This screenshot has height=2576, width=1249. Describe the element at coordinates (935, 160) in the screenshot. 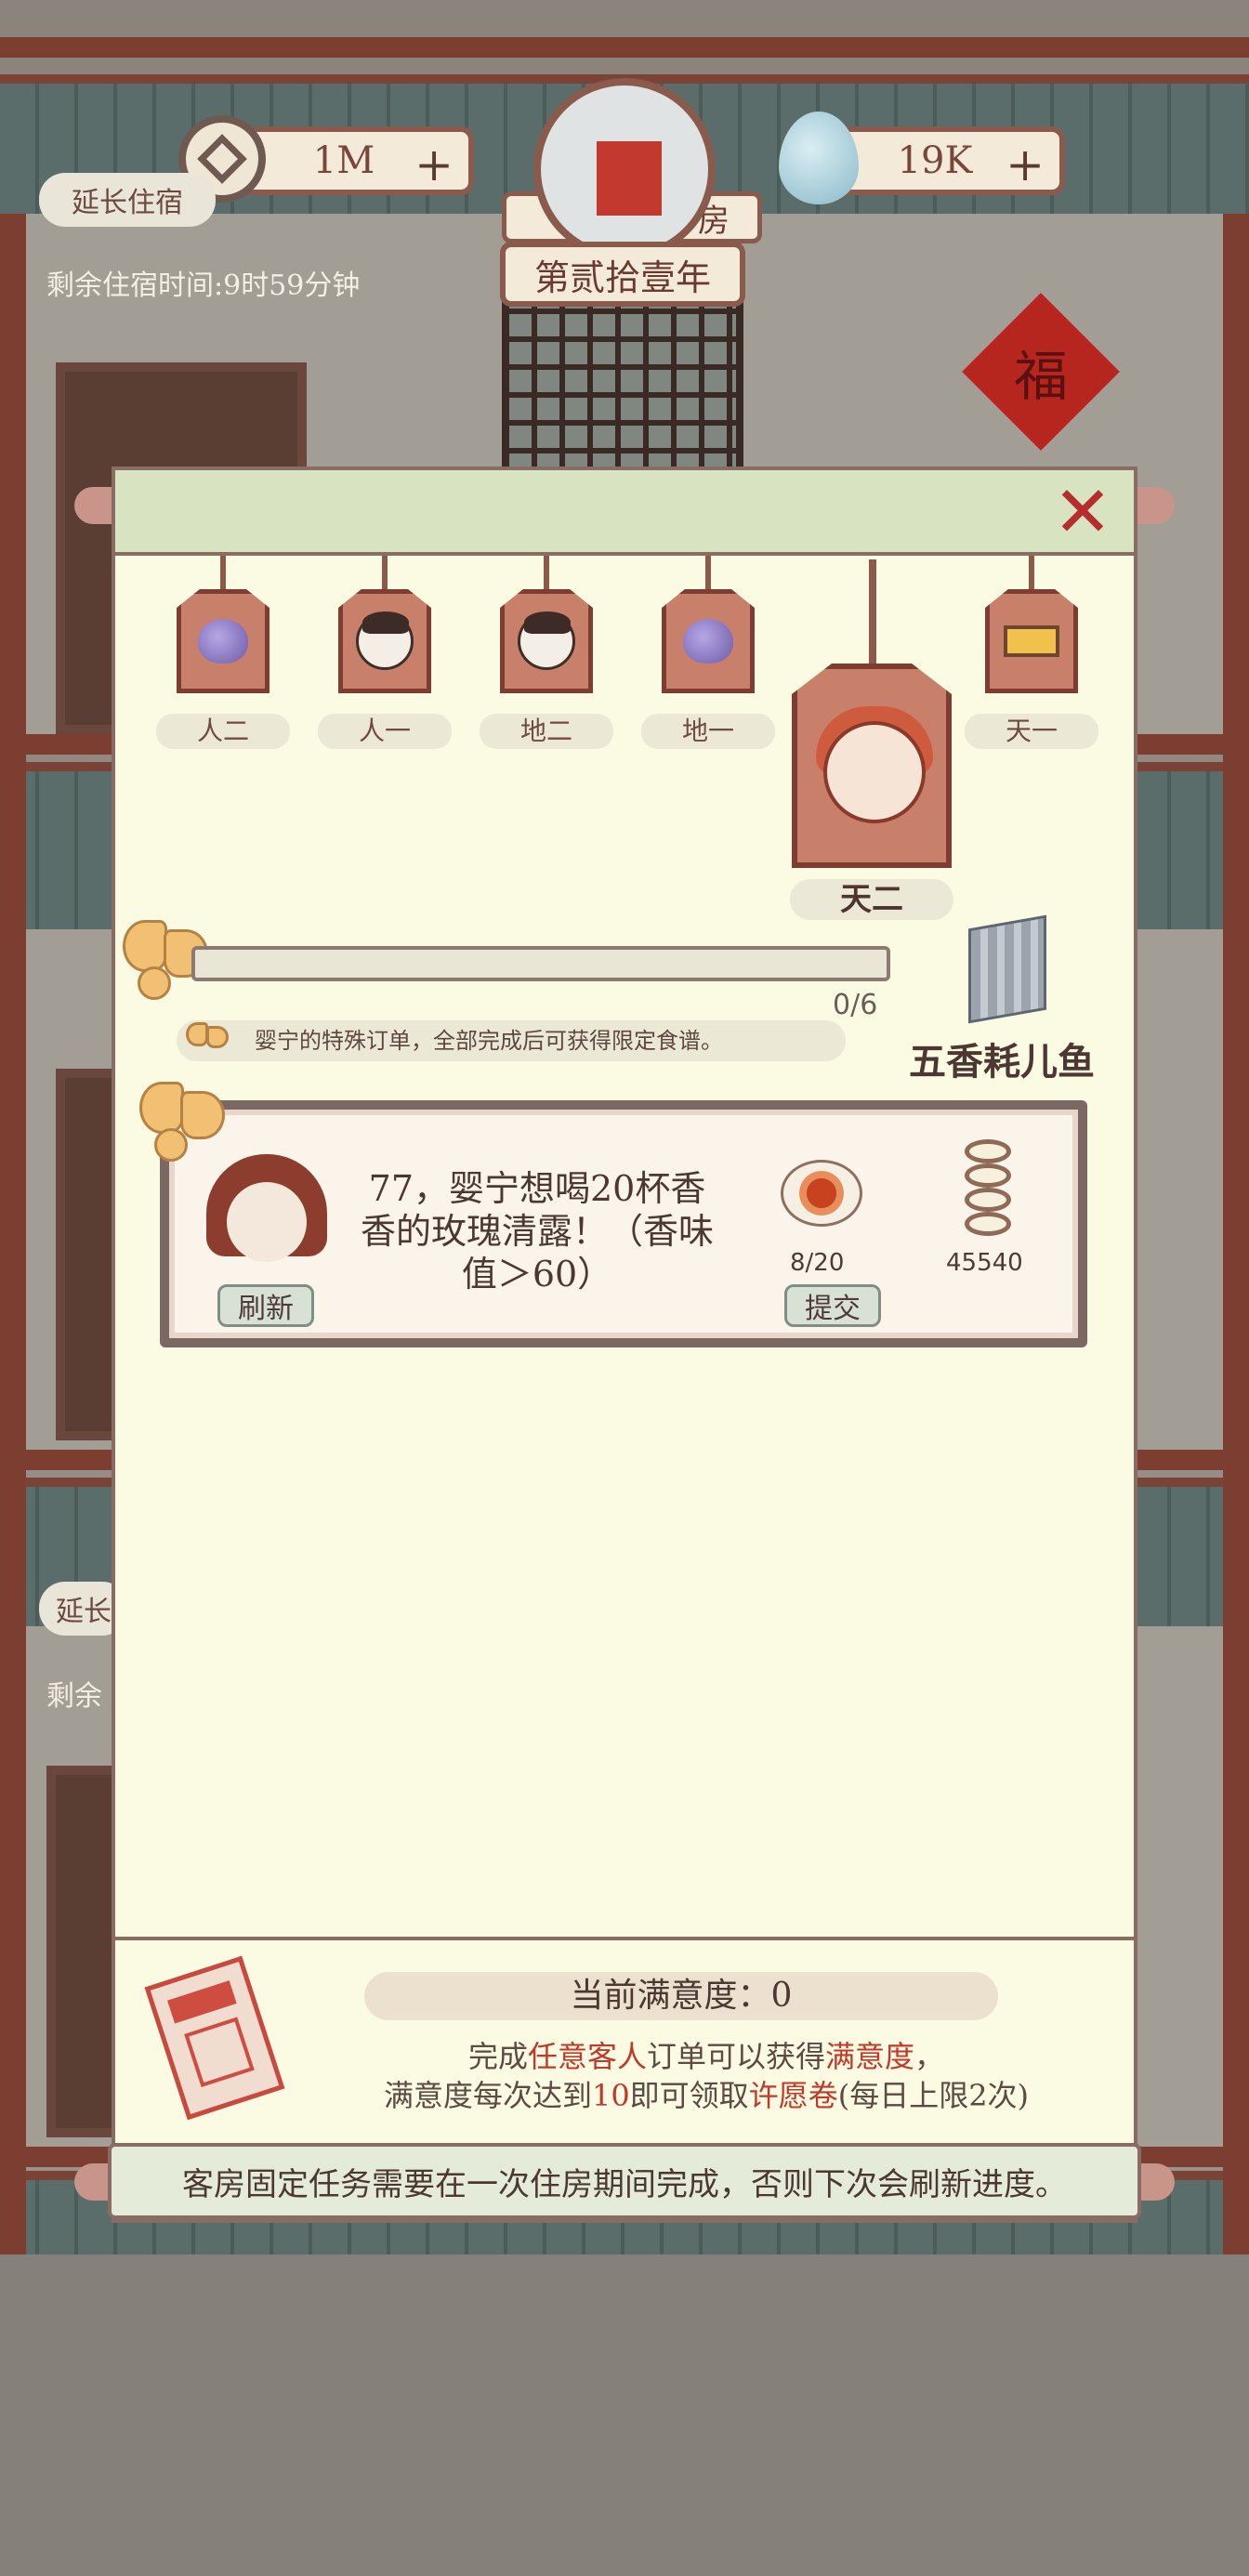

I see `spirit-value: 19K` at that location.